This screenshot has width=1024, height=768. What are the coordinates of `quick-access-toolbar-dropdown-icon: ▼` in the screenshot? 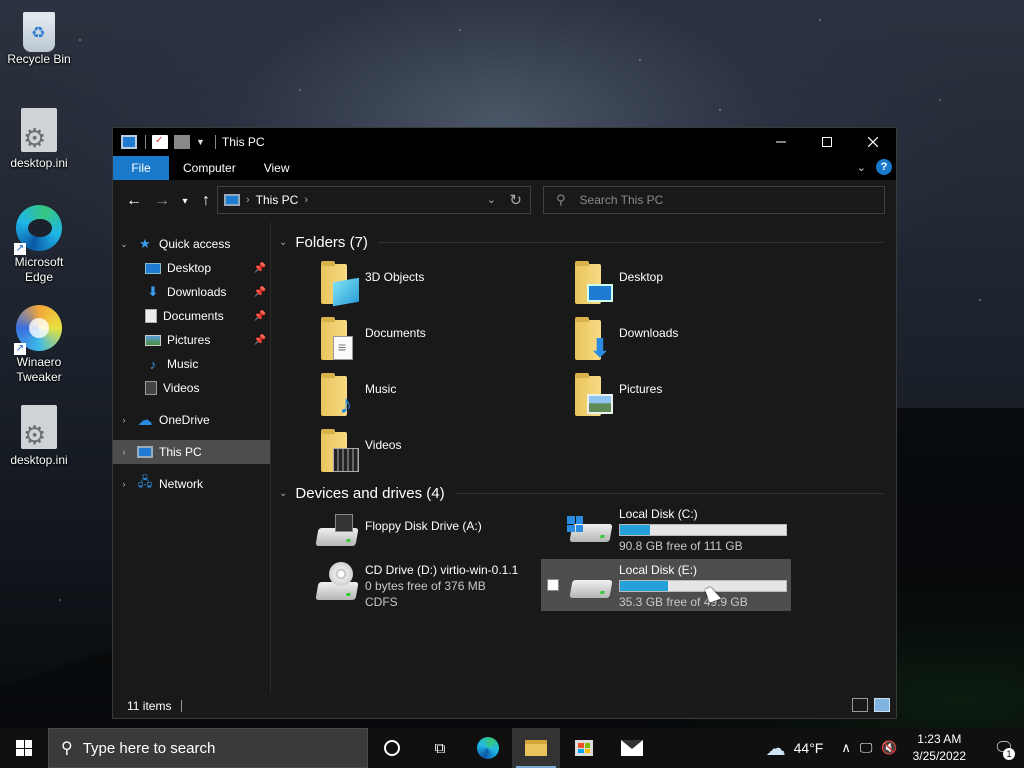 It's located at (200, 142).